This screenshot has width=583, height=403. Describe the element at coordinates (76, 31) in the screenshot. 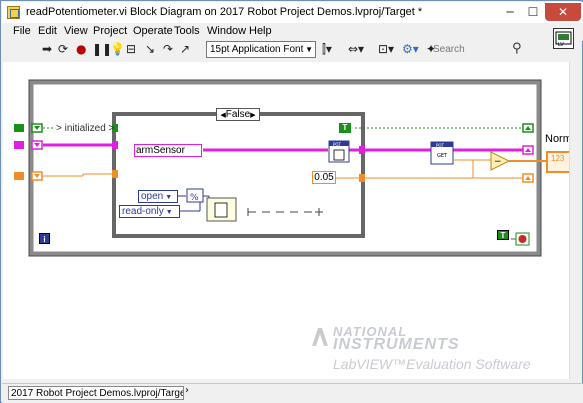

I see `menu-view: View` at that location.